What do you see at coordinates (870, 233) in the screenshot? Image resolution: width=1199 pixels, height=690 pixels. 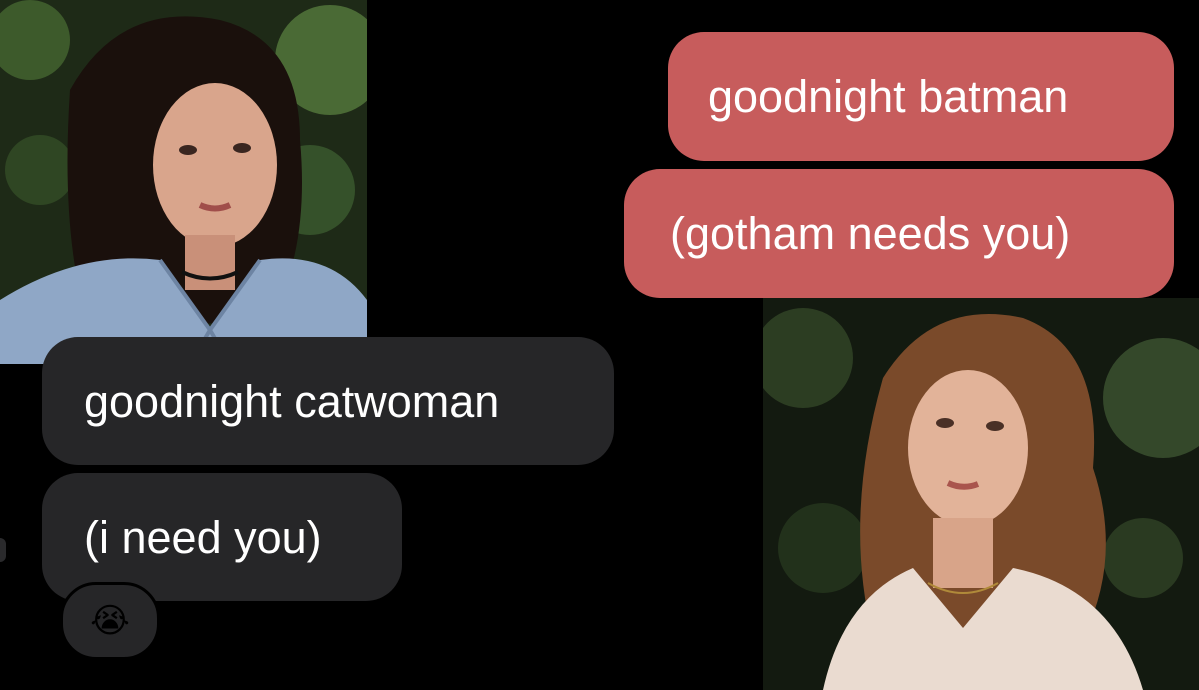 I see `message-text: (gotham needs you)` at bounding box center [870, 233].